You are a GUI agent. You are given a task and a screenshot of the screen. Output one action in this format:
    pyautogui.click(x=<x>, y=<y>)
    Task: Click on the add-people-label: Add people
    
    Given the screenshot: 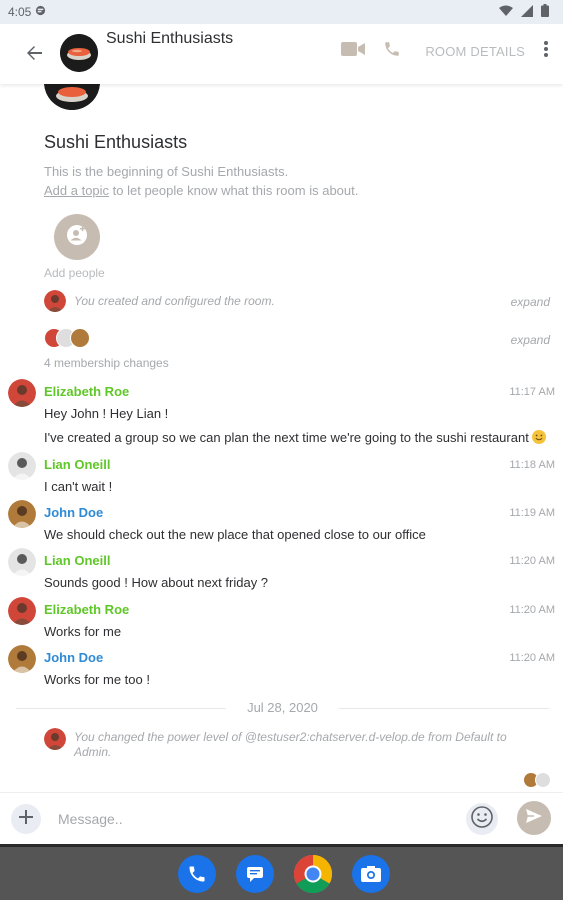 What is the action you would take?
    pyautogui.click(x=74, y=273)
    